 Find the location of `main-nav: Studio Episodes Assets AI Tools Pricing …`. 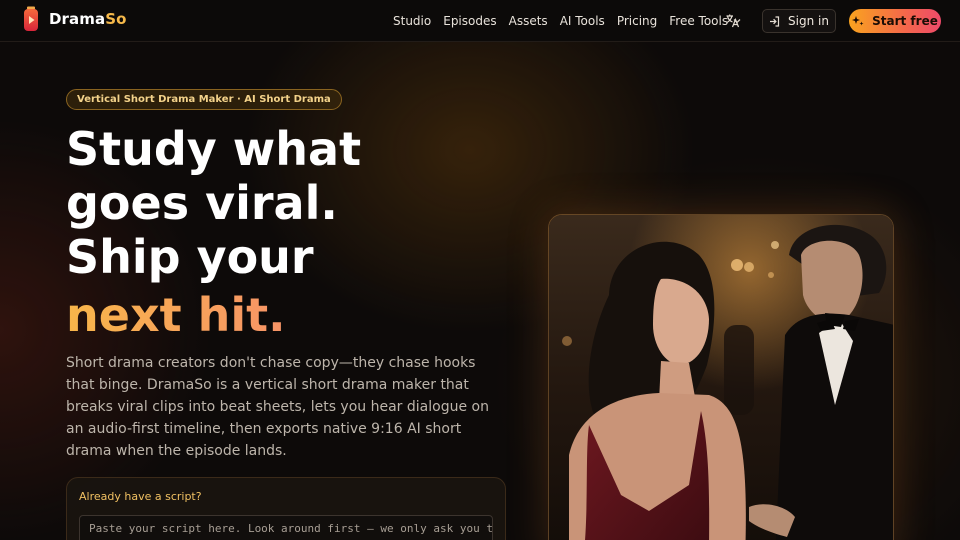

main-nav: Studio Episodes Assets AI Tools Pricing … is located at coordinates (573, 21).